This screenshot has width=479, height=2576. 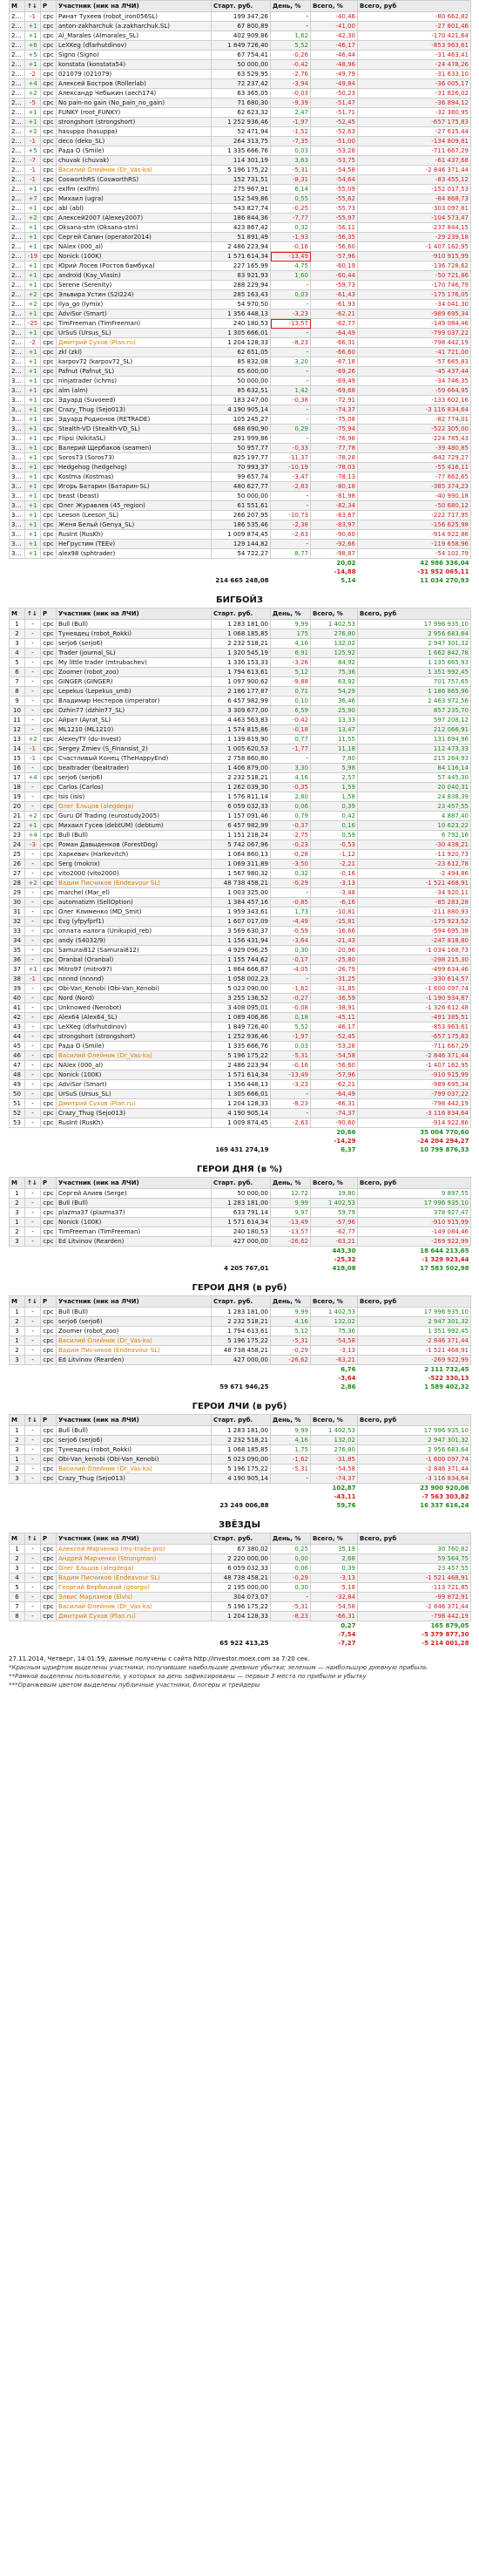 What do you see at coordinates (134, 438) in the screenshot?
I see `participant-link: Flipsi (NikitaSL)` at bounding box center [134, 438].